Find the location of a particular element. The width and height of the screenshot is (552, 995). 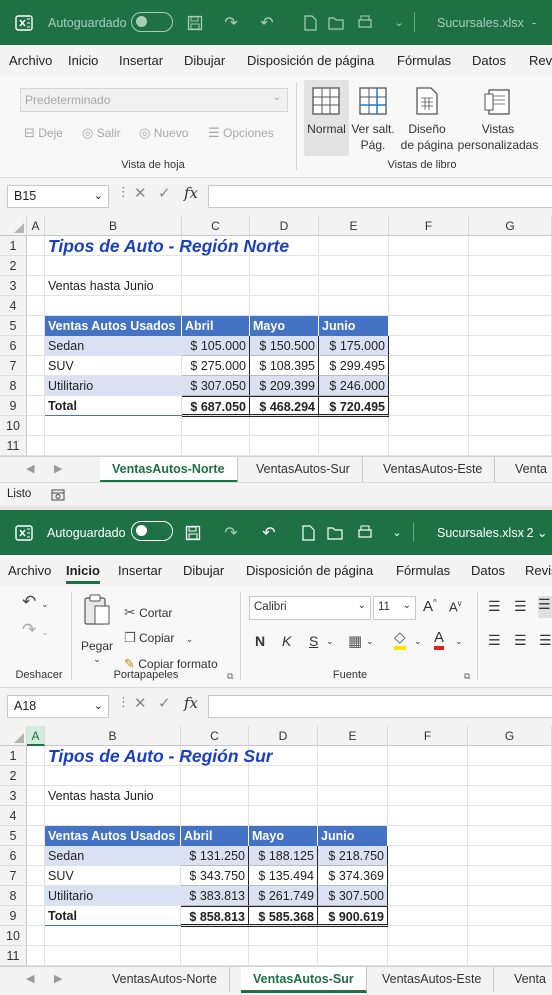

total-label: Total is located at coordinates (113, 916).